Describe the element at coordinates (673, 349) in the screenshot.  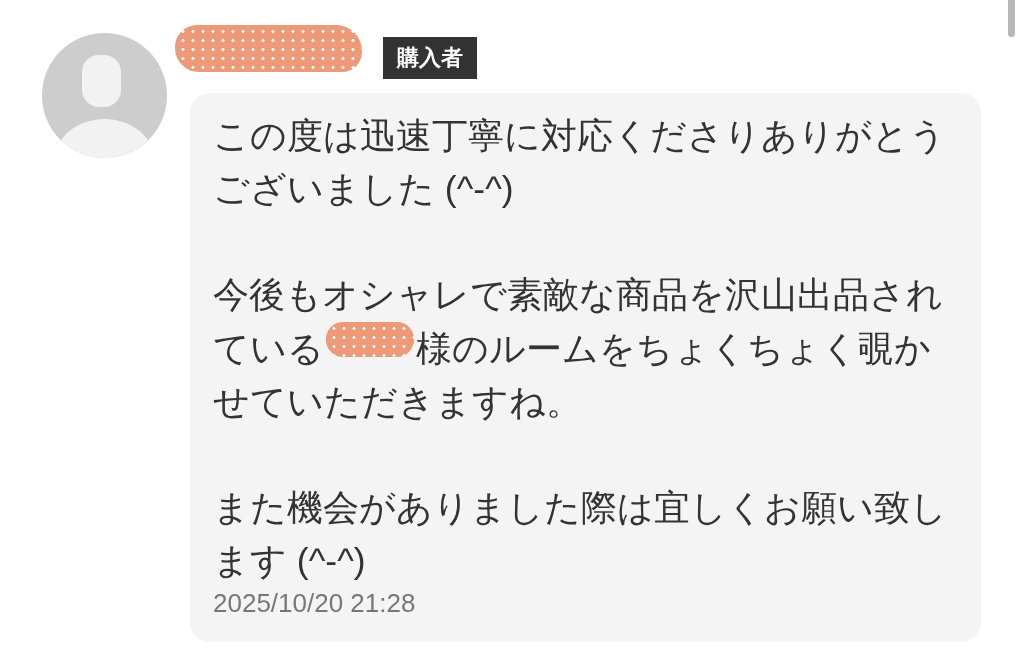
I see `message-text: 様のルームをちょくちょく覗か` at that location.